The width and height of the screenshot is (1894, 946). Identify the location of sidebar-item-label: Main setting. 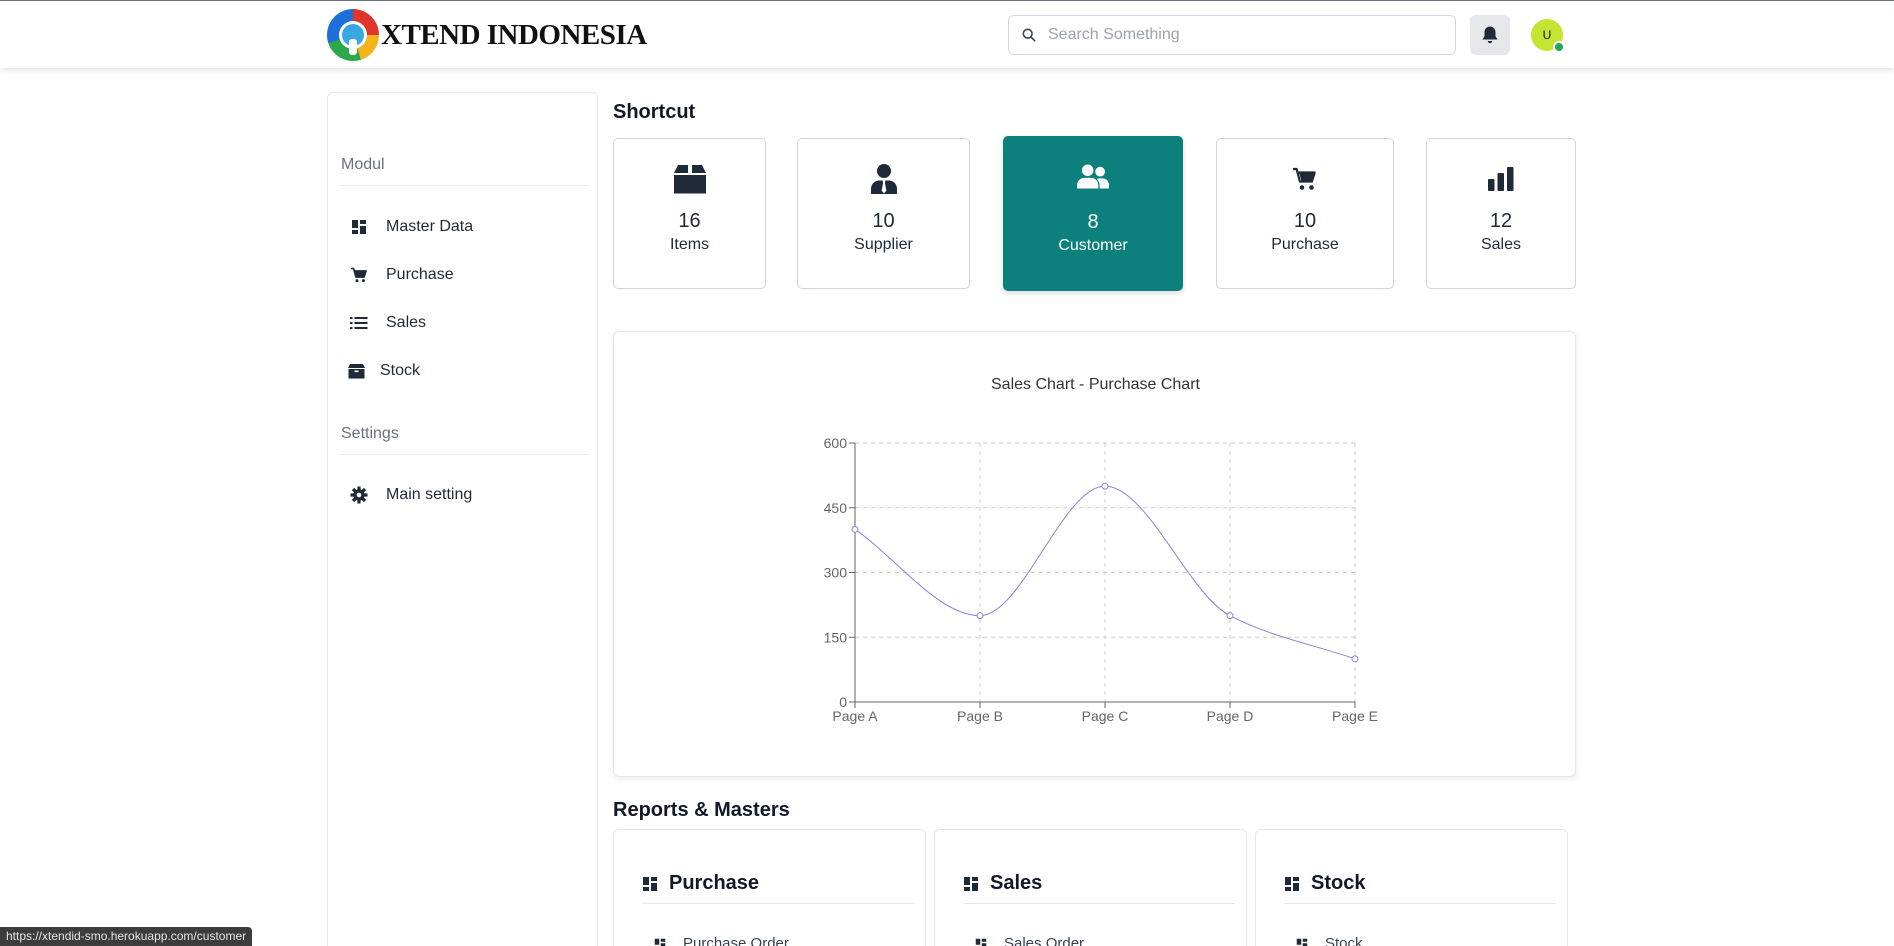
(429, 494).